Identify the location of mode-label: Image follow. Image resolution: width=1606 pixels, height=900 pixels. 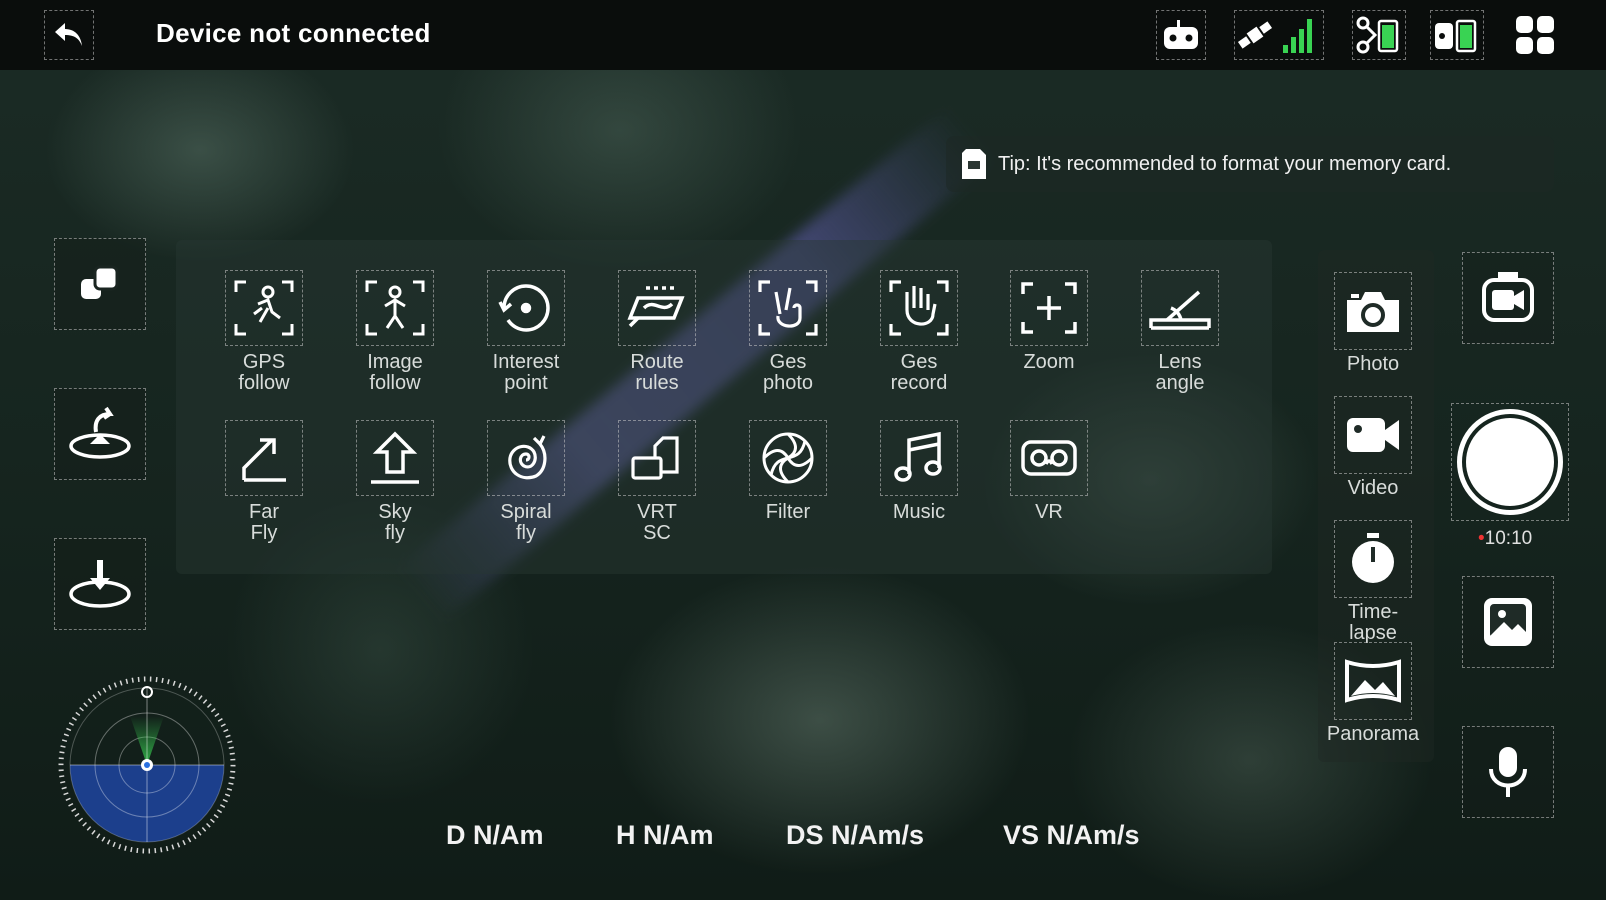
(395, 372).